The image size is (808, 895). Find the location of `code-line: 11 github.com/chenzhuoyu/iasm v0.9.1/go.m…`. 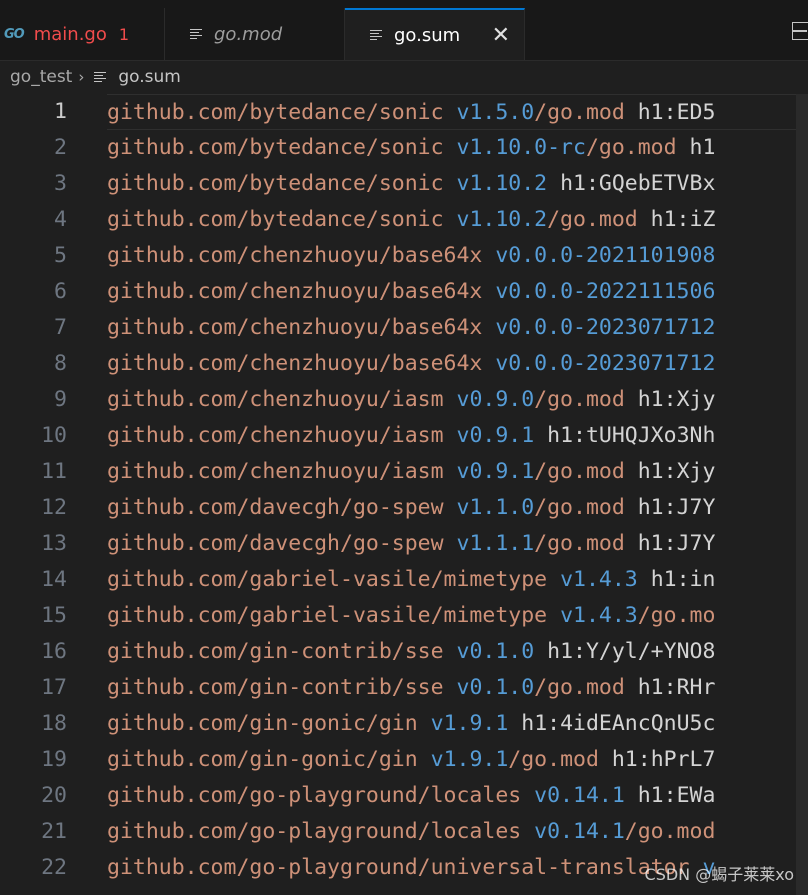

code-line: 11 github.com/chenzhuoyu/iasm v0.9.1/go.m… is located at coordinates (404, 472).